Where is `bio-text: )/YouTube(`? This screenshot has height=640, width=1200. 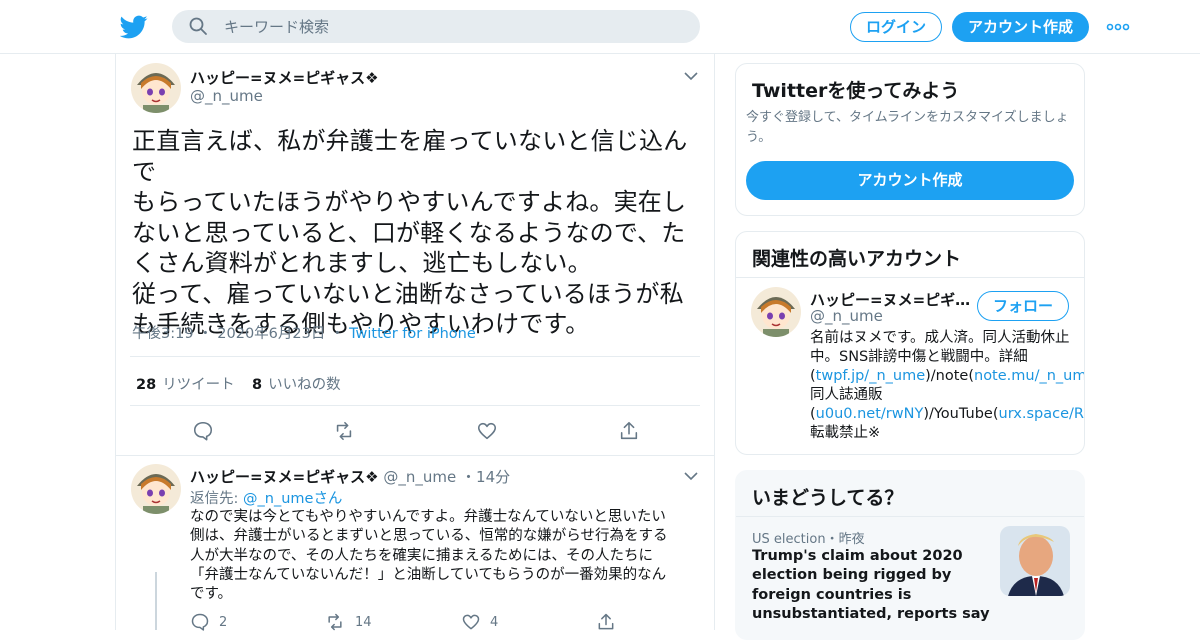 bio-text: )/YouTube( is located at coordinates (961, 414).